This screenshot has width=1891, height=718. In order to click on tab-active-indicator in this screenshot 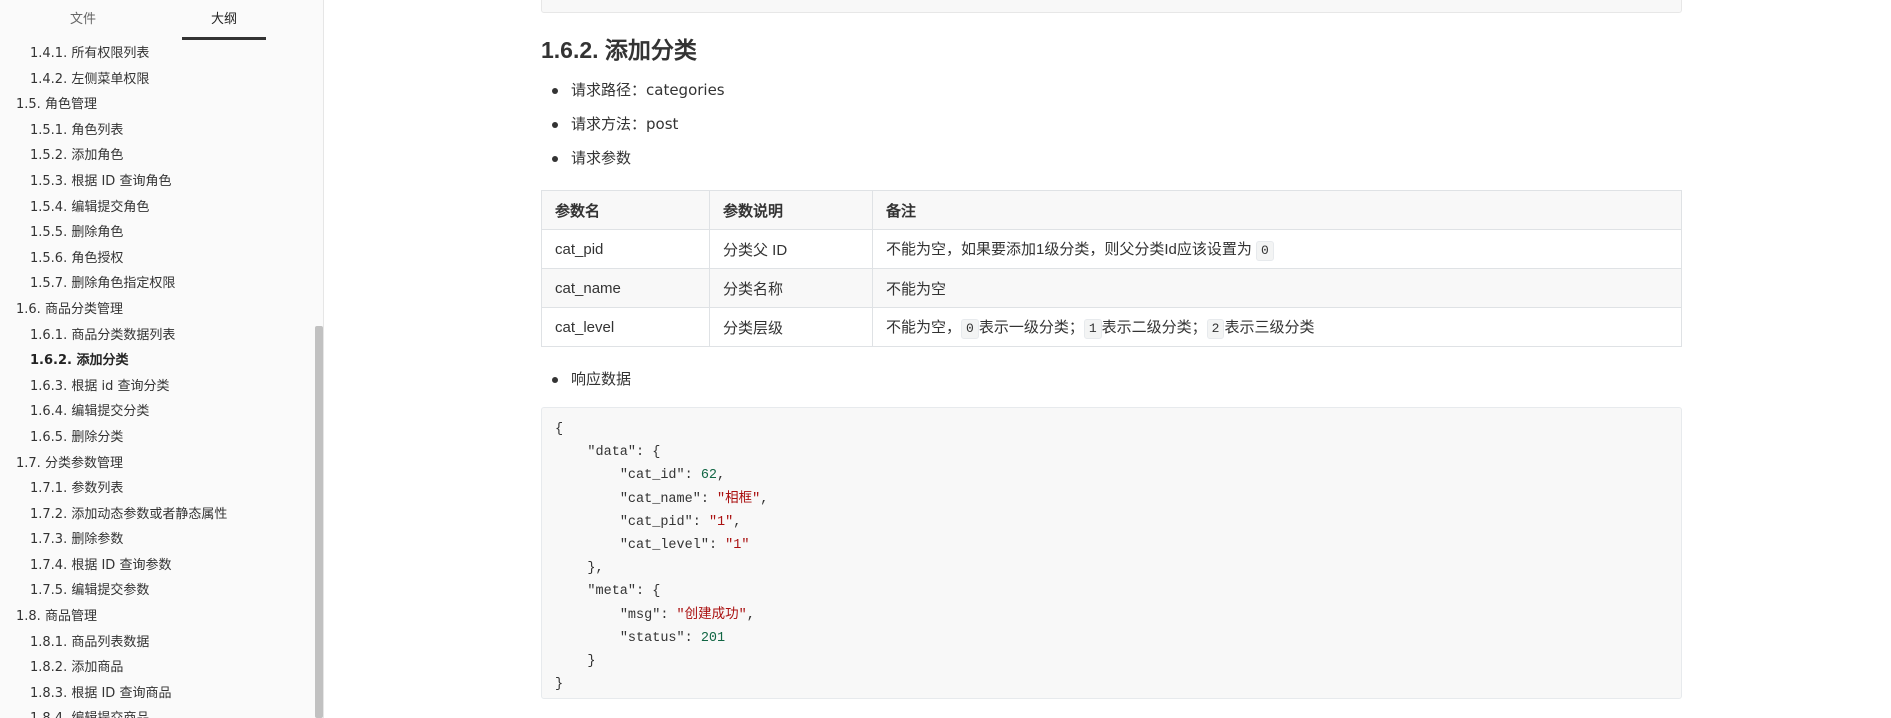, I will do `click(224, 38)`.